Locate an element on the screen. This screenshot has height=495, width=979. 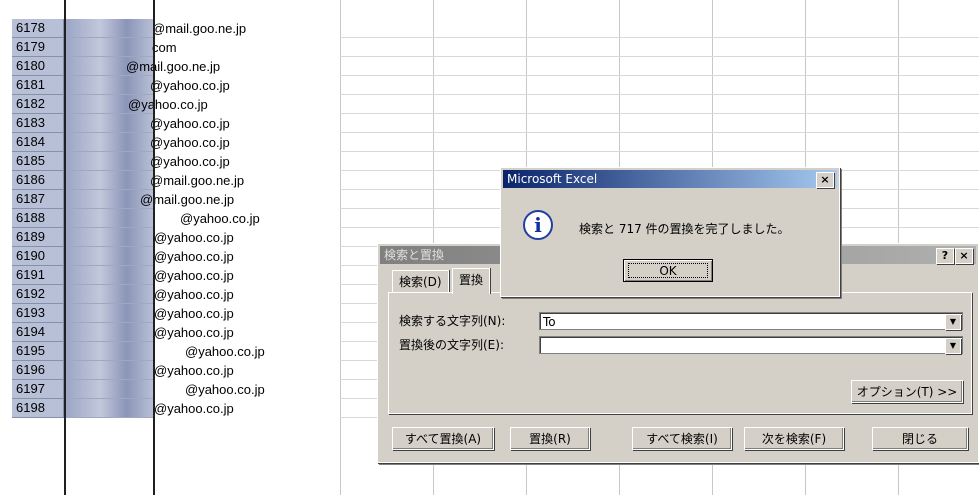
replace-all-button: すべて置換(A) is located at coordinates (443, 438).